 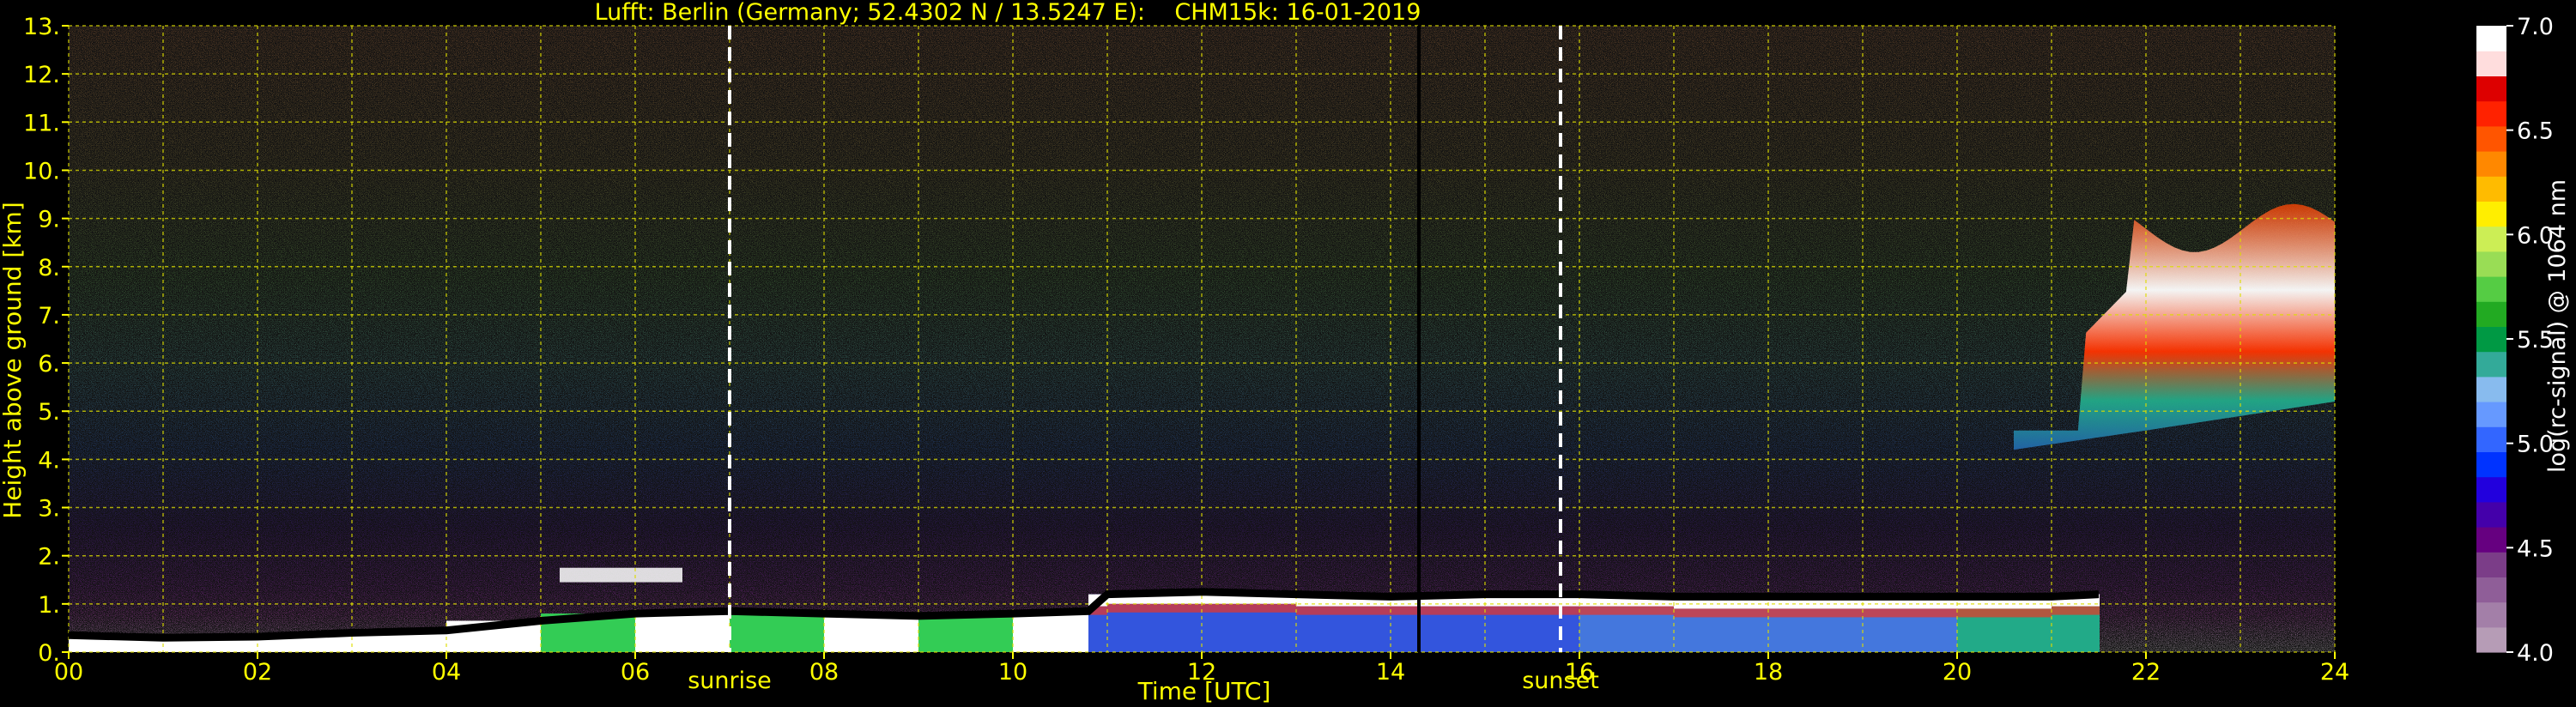 What do you see at coordinates (1560, 681) in the screenshot?
I see `sunset-label: sunset` at bounding box center [1560, 681].